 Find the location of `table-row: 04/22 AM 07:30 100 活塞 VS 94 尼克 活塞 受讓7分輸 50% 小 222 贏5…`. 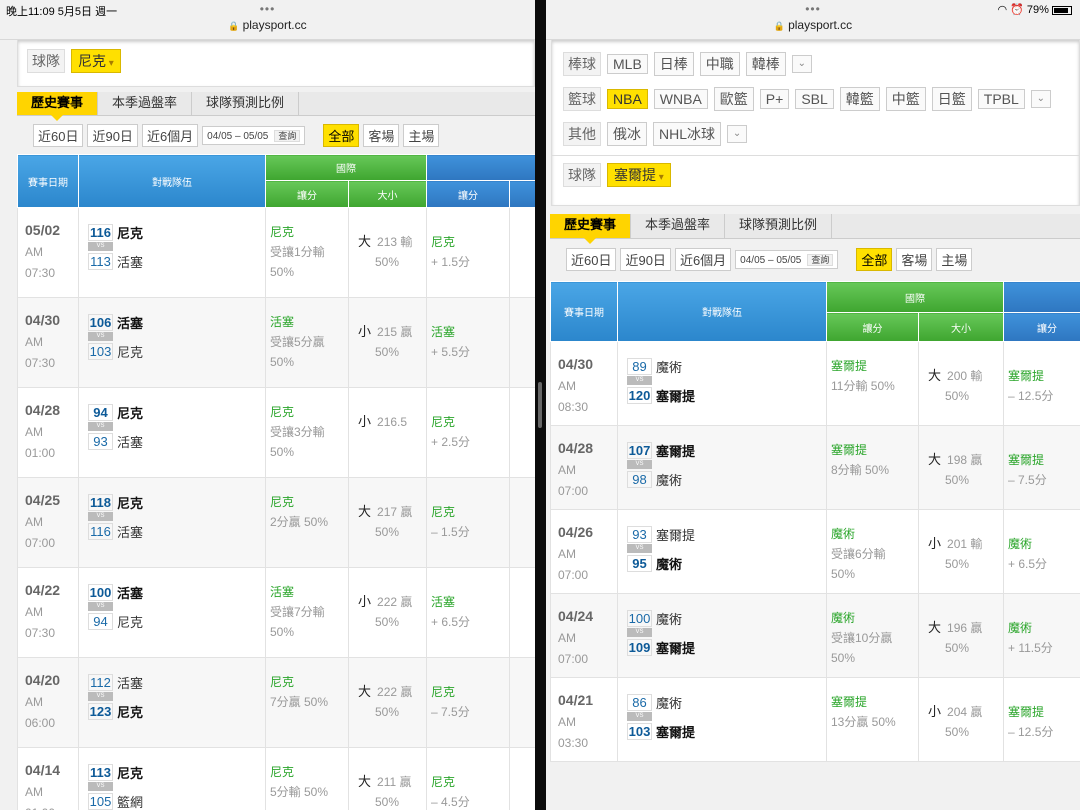

table-row: 04/22 AM 07:30 100 活塞 VS 94 尼克 活塞 受讓7分輸 50% 小 222 贏5… is located at coordinates (276, 612).